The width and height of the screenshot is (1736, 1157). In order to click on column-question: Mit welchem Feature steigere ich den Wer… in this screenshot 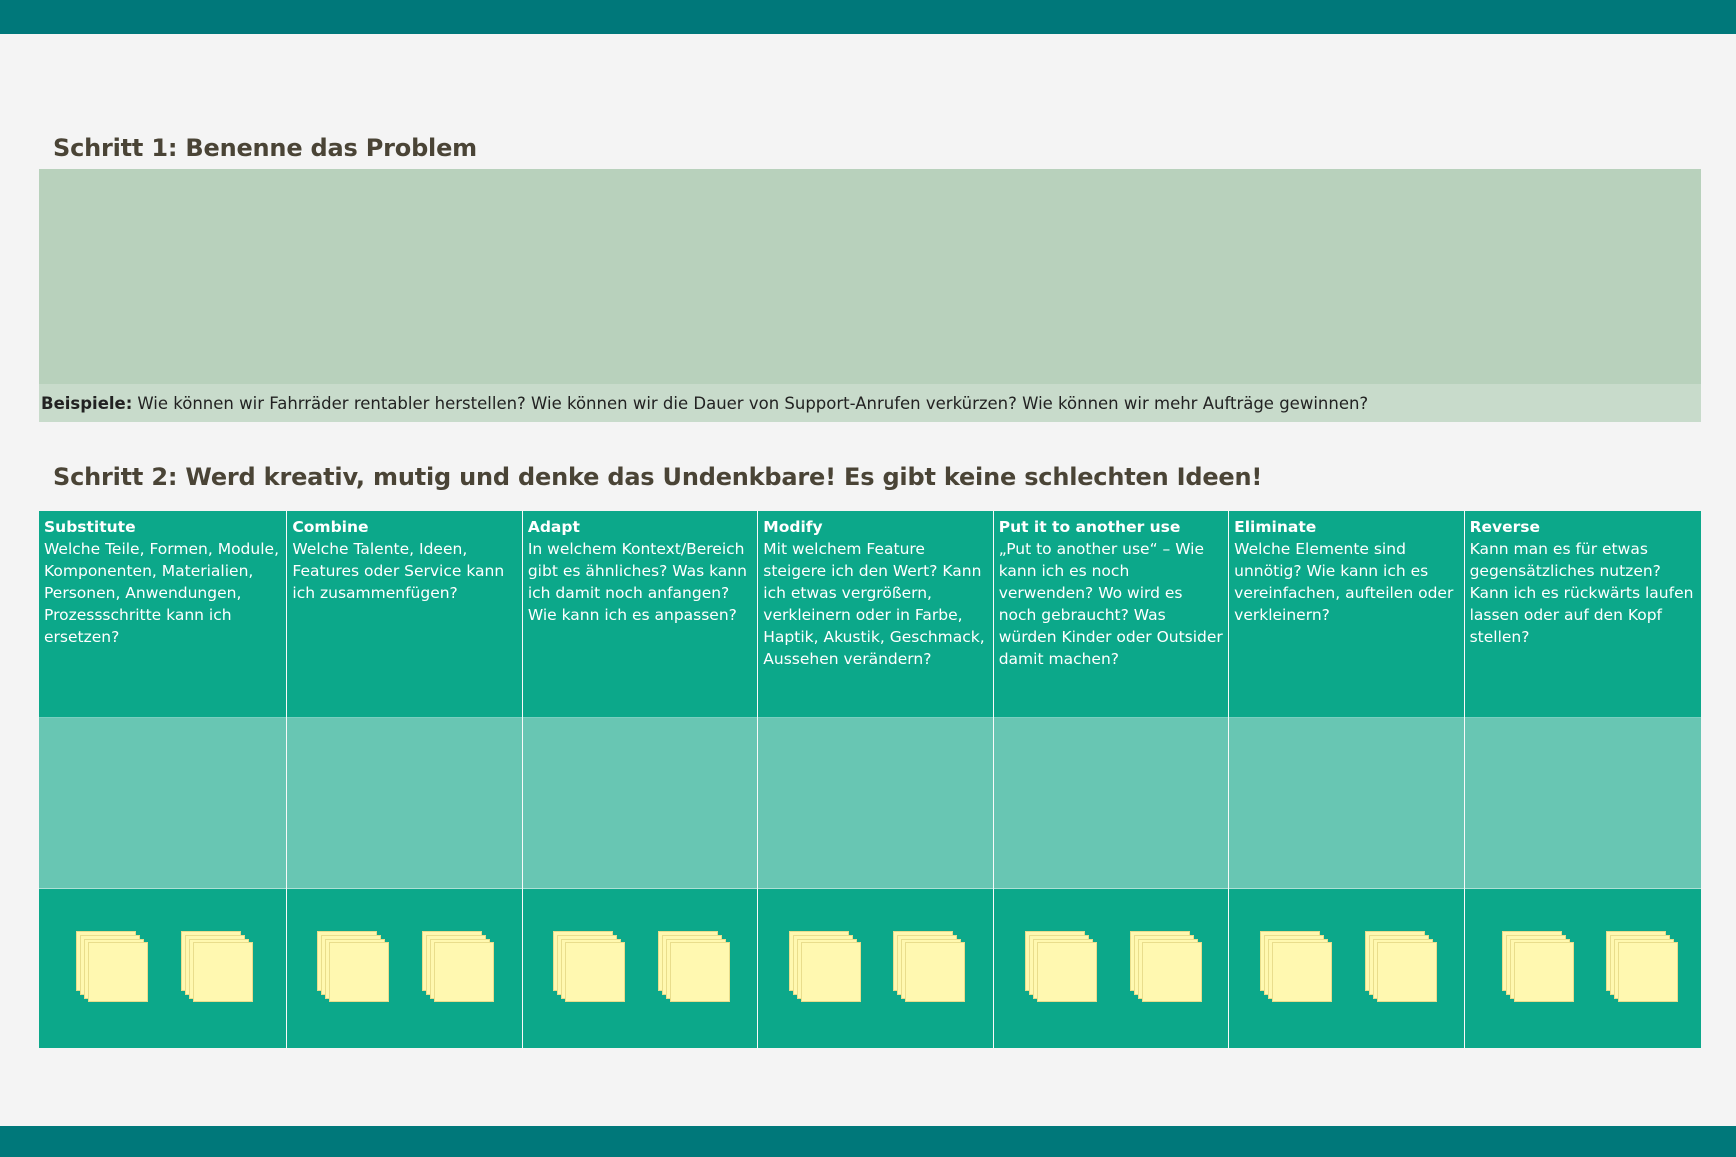, I will do `click(874, 604)`.